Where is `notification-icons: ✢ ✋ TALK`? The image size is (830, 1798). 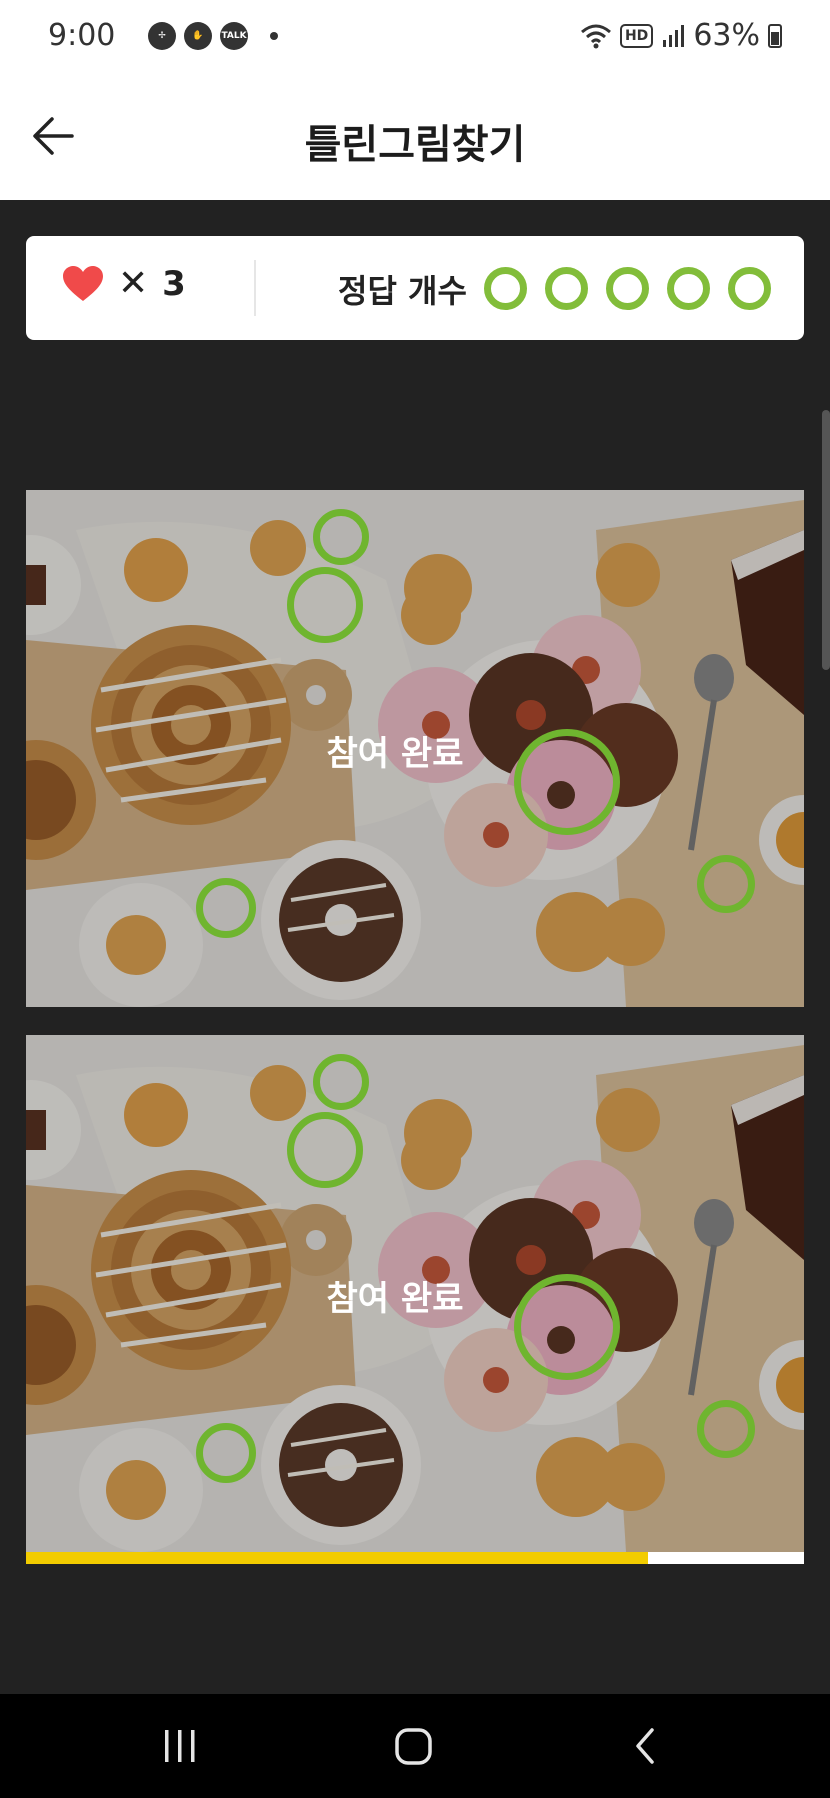 notification-icons: ✢ ✋ TALK is located at coordinates (213, 36).